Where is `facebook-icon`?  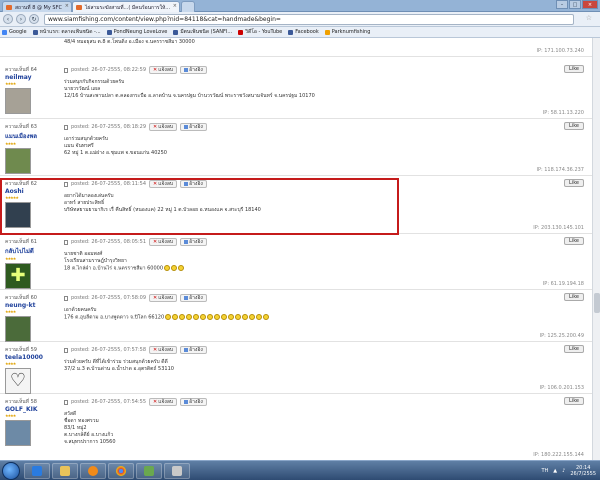 facebook-icon is located at coordinates (109, 32).